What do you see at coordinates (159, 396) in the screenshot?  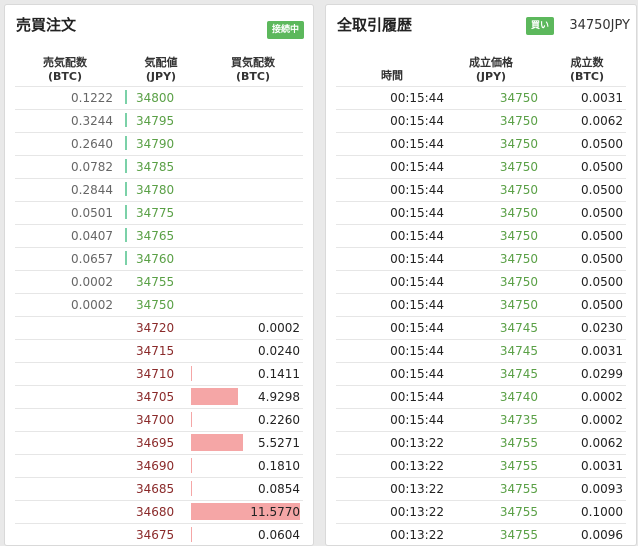 I see `bid-row: 34705 4.9298` at bounding box center [159, 396].